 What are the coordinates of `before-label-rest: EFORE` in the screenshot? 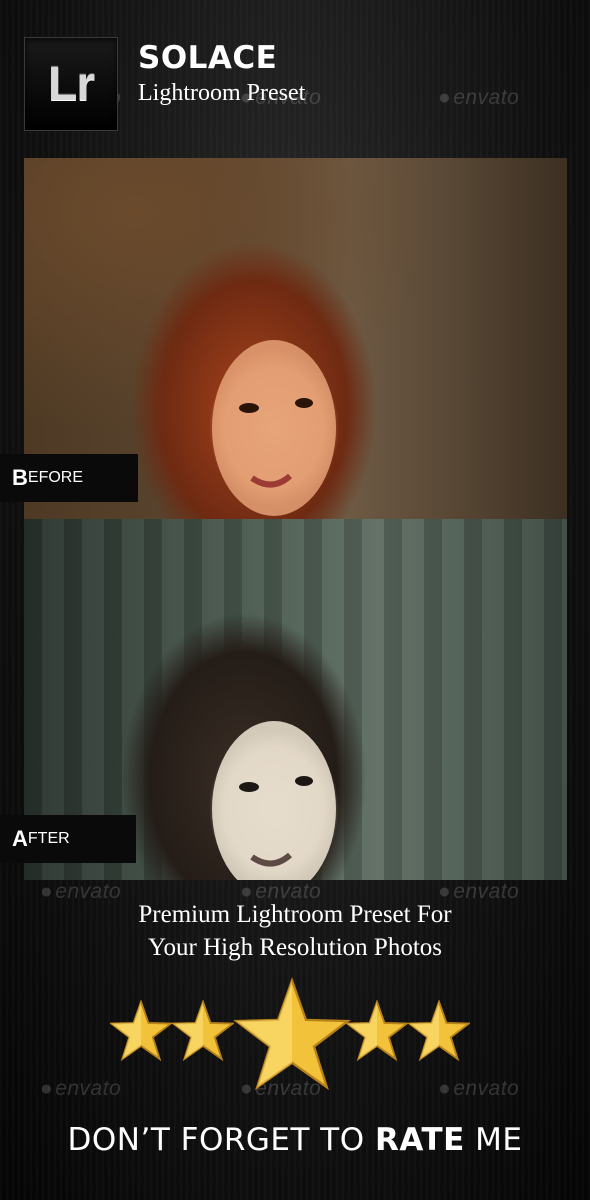 It's located at (55, 477).